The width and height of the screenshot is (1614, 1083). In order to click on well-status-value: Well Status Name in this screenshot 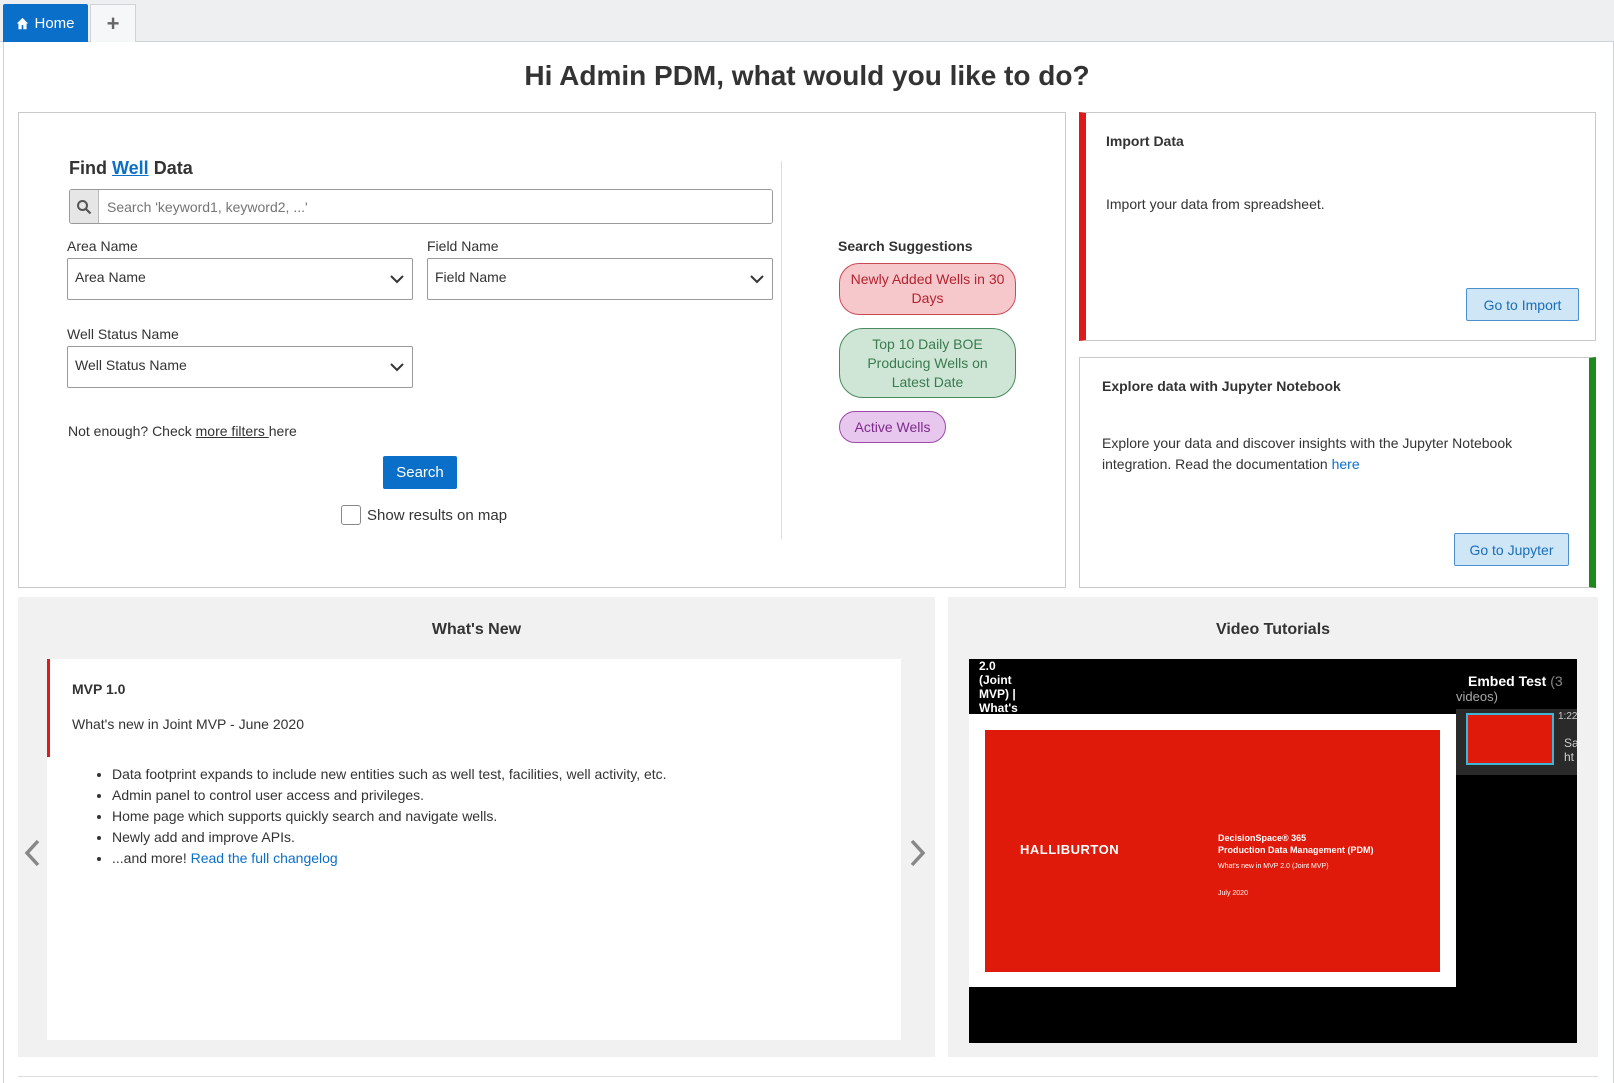, I will do `click(131, 365)`.